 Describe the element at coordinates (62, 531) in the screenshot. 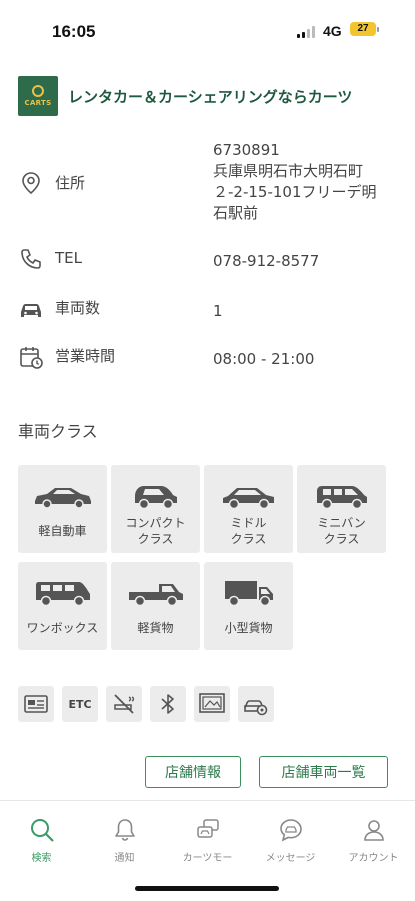

I see `class-name: 軽自動車` at that location.